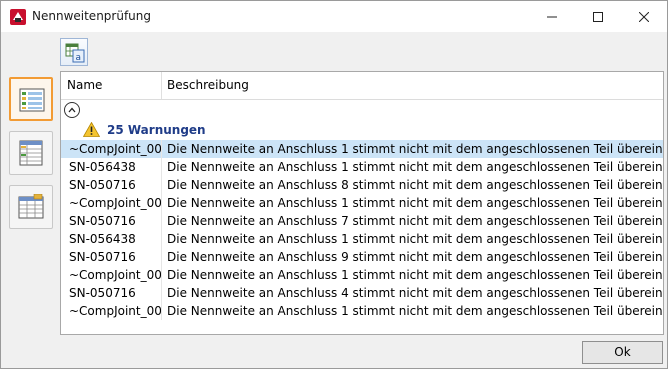 The height and width of the screenshot is (369, 668). I want to click on table-view-icon, so click(31, 153).